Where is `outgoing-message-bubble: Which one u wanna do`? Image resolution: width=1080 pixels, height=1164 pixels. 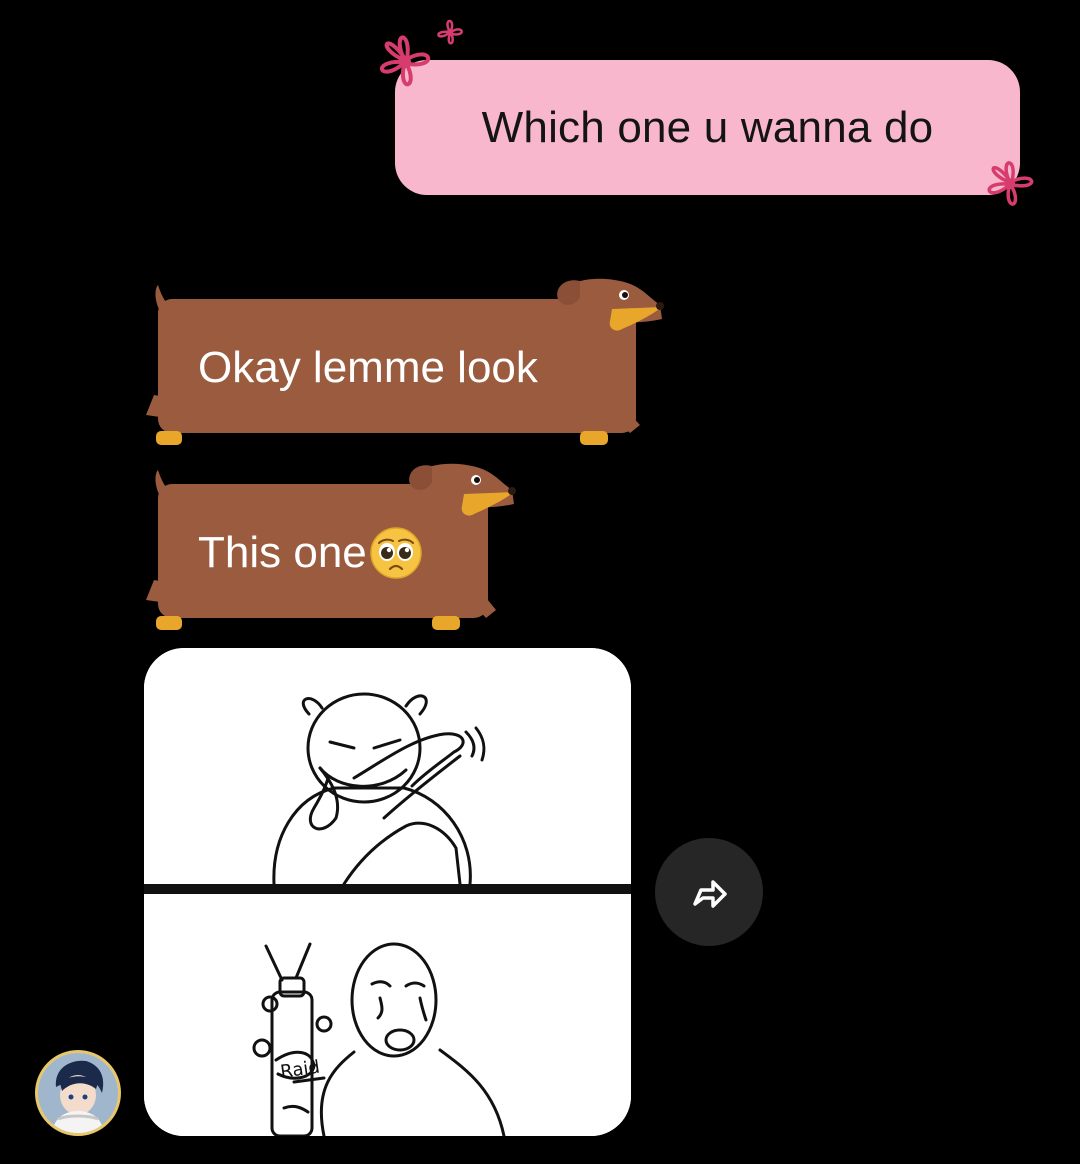 outgoing-message-bubble: Which one u wanna do is located at coordinates (707, 127).